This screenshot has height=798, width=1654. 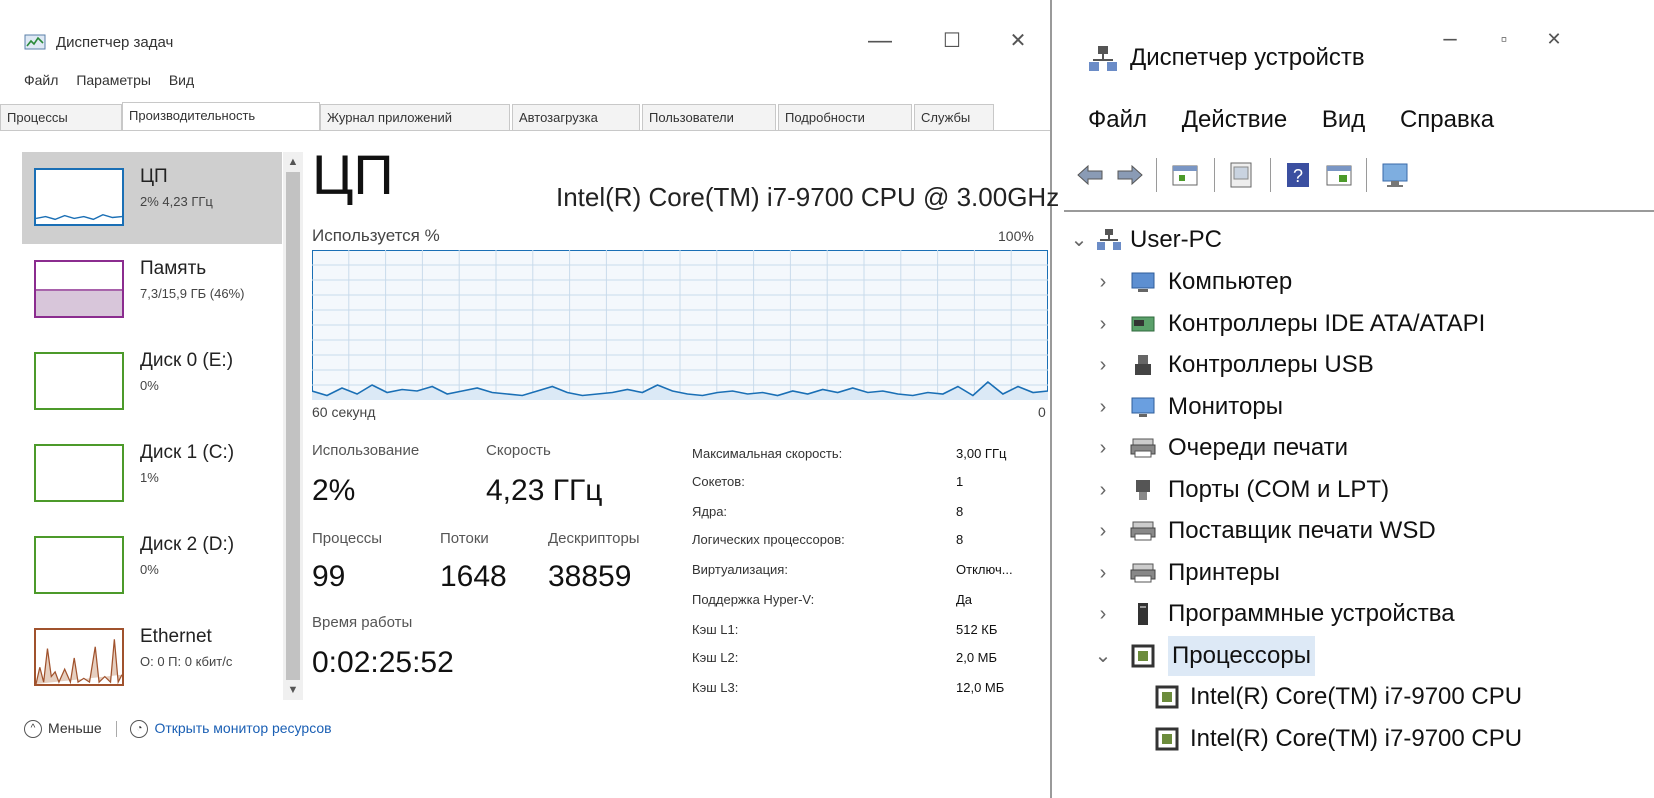 I want to click on scroll-up-arrow-icon: ▲, so click(x=293, y=162).